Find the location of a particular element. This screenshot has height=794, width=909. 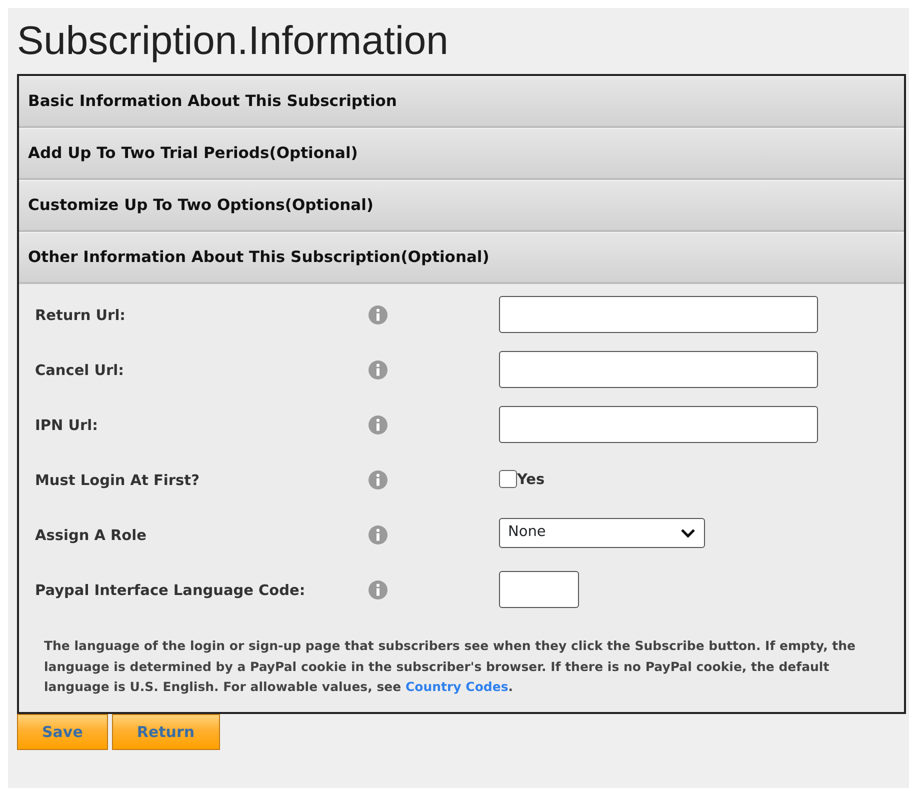

section-header: Add Up To Two Trial Periods(Optional) is located at coordinates (461, 154).